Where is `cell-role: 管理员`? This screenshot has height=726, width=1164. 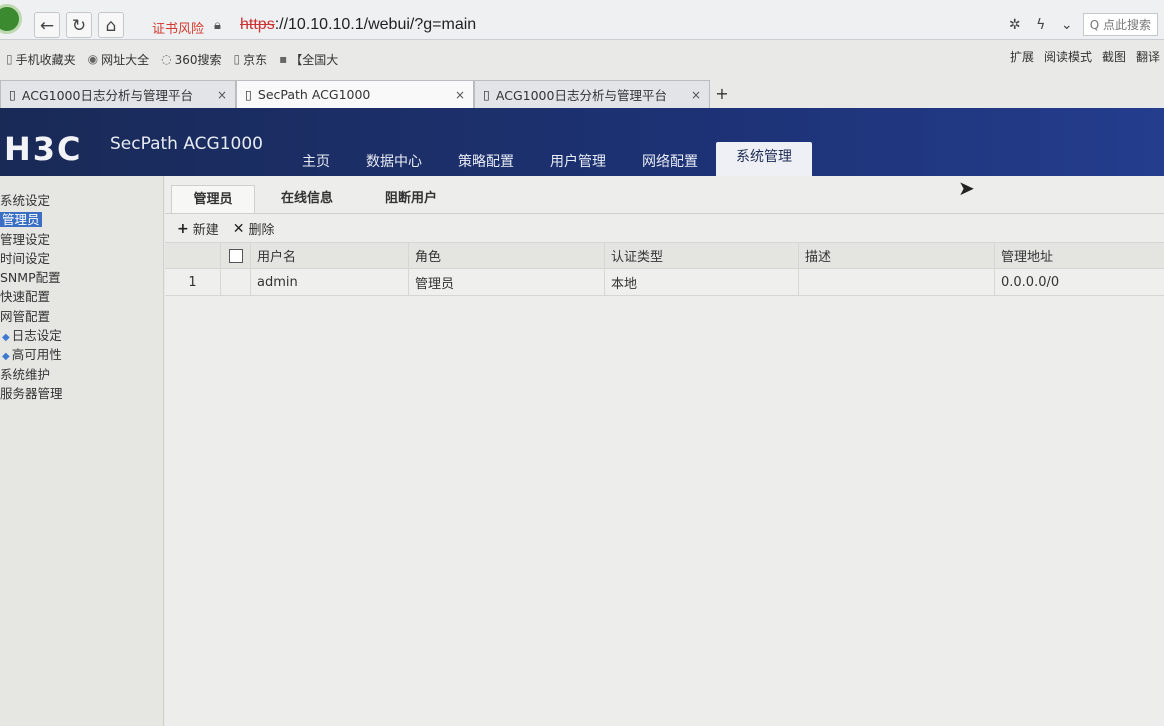 cell-role: 管理员 is located at coordinates (507, 282).